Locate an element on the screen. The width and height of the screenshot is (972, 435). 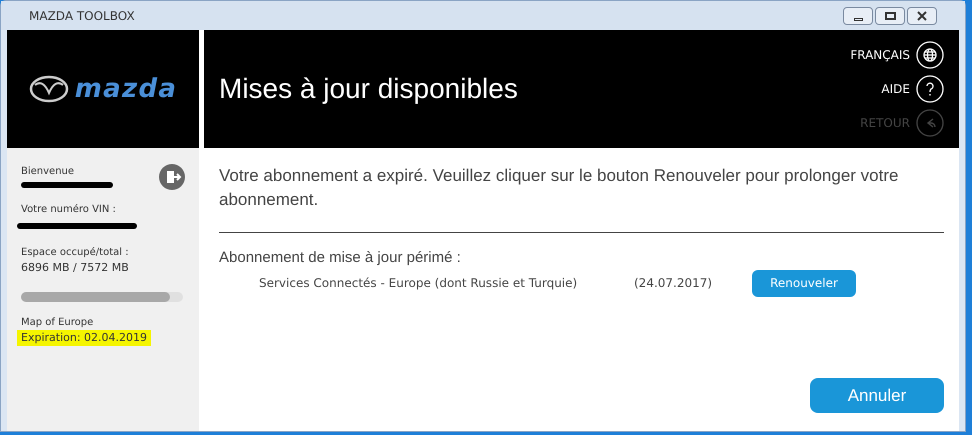
close-button is located at coordinates (922, 15).